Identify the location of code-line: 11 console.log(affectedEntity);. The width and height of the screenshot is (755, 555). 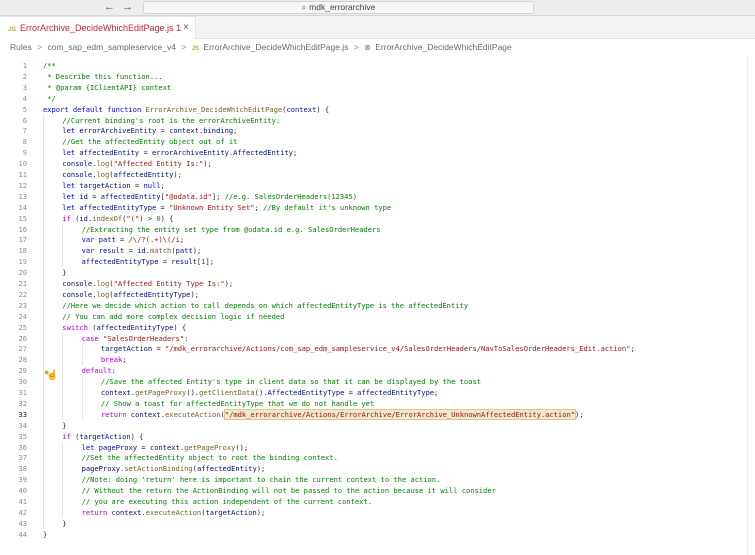
(377, 174).